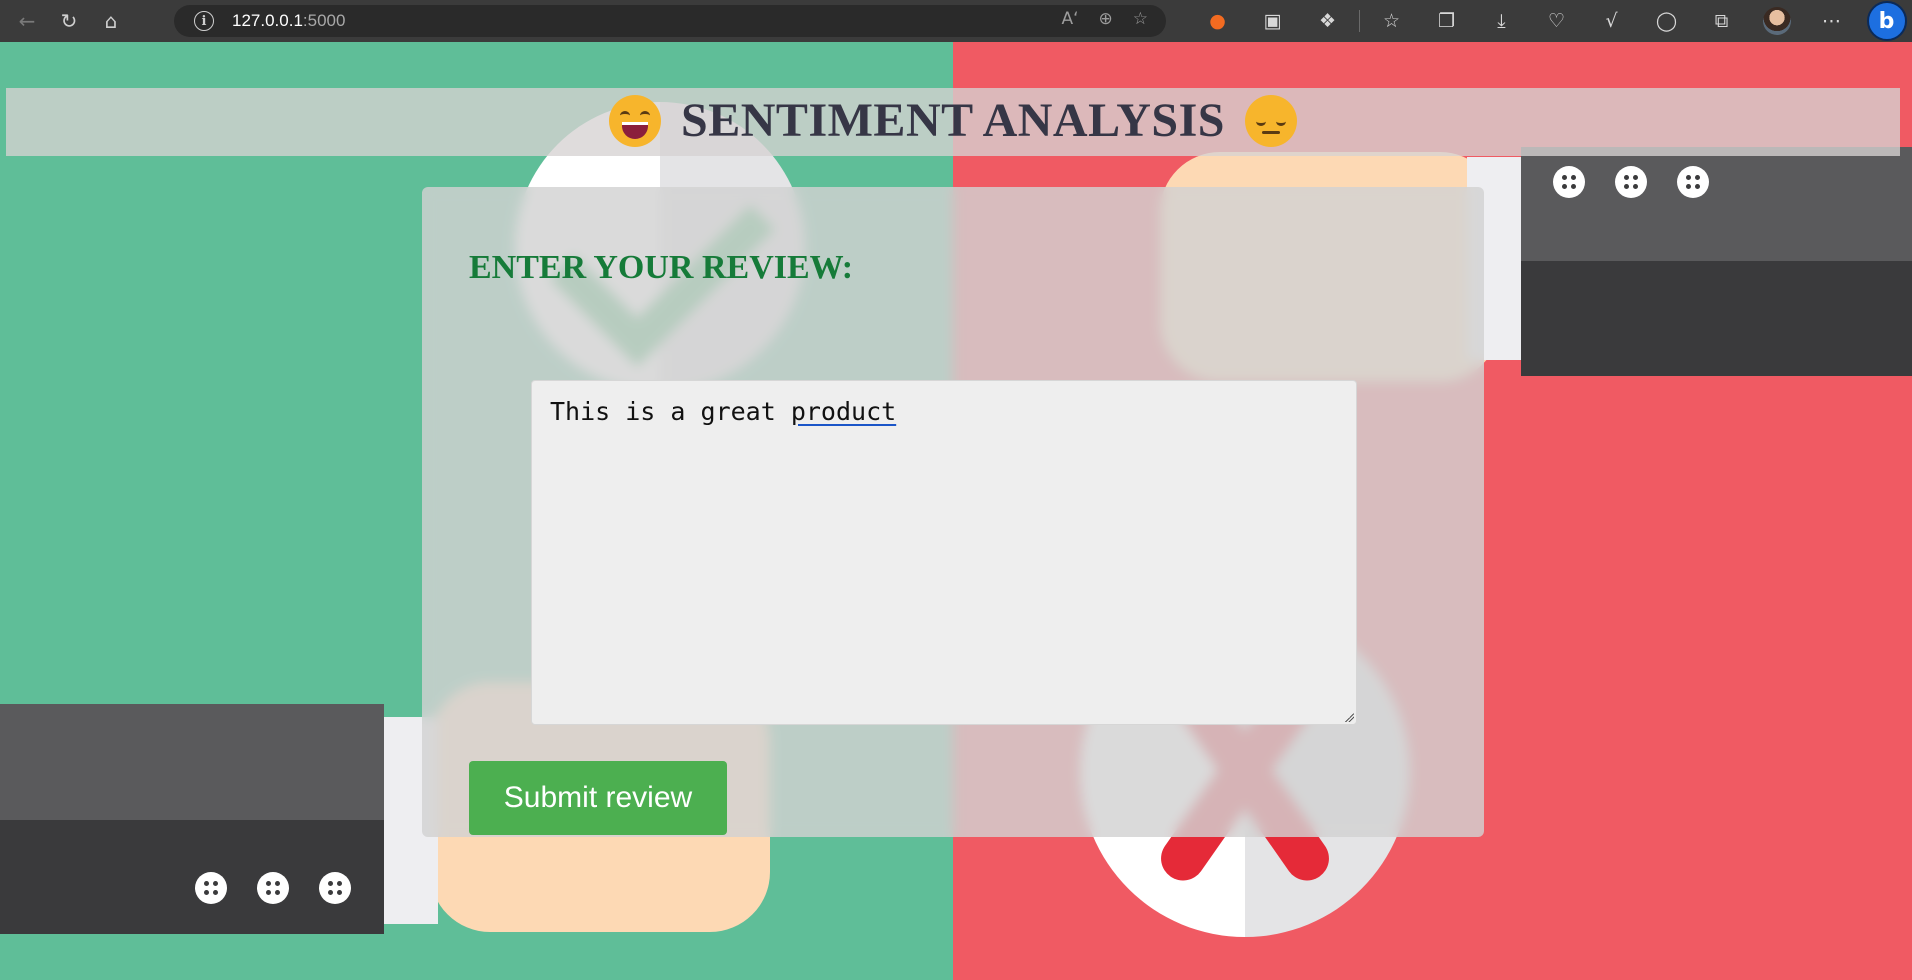 Image resolution: width=1912 pixels, height=980 pixels. What do you see at coordinates (1217, 21) in the screenshot?
I see `extension-orange-icon: ●` at bounding box center [1217, 21].